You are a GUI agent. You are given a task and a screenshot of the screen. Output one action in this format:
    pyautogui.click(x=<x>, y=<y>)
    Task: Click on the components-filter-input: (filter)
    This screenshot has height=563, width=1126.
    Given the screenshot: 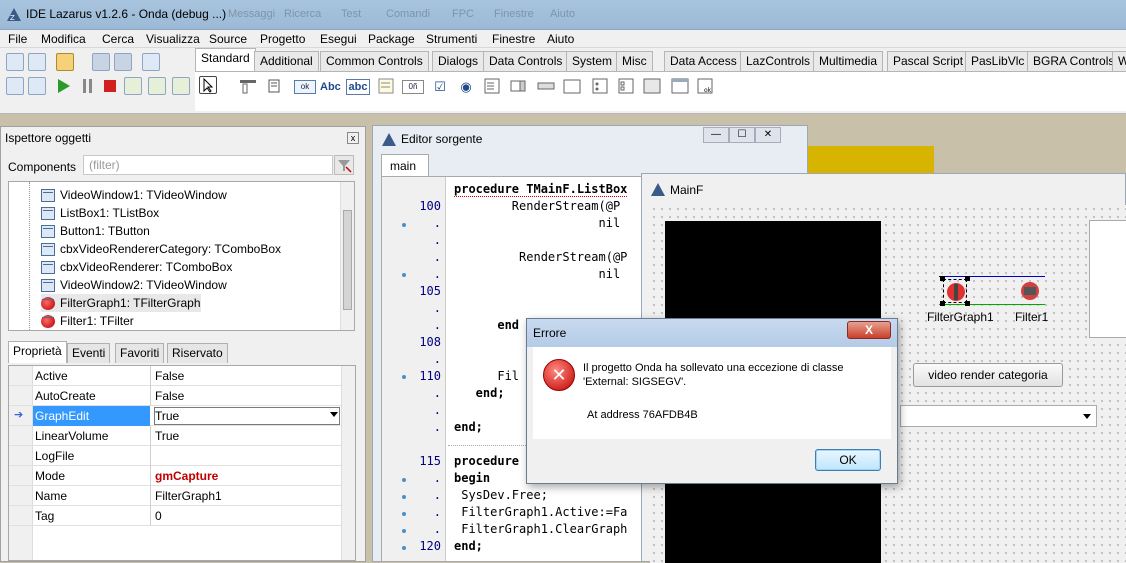 What is the action you would take?
    pyautogui.click(x=208, y=165)
    